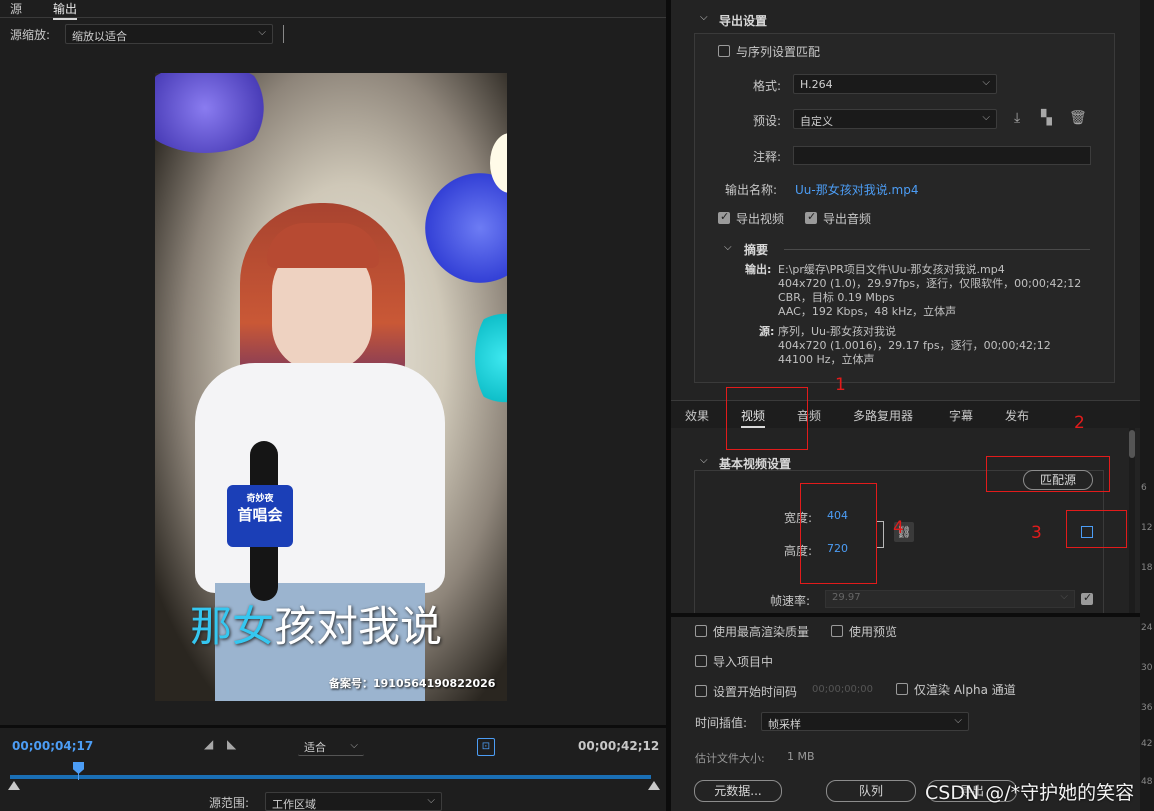 This screenshot has height=811, width=1154. What do you see at coordinates (1147, 568) in the screenshot?
I see `ruler-number: 18` at bounding box center [1147, 568].